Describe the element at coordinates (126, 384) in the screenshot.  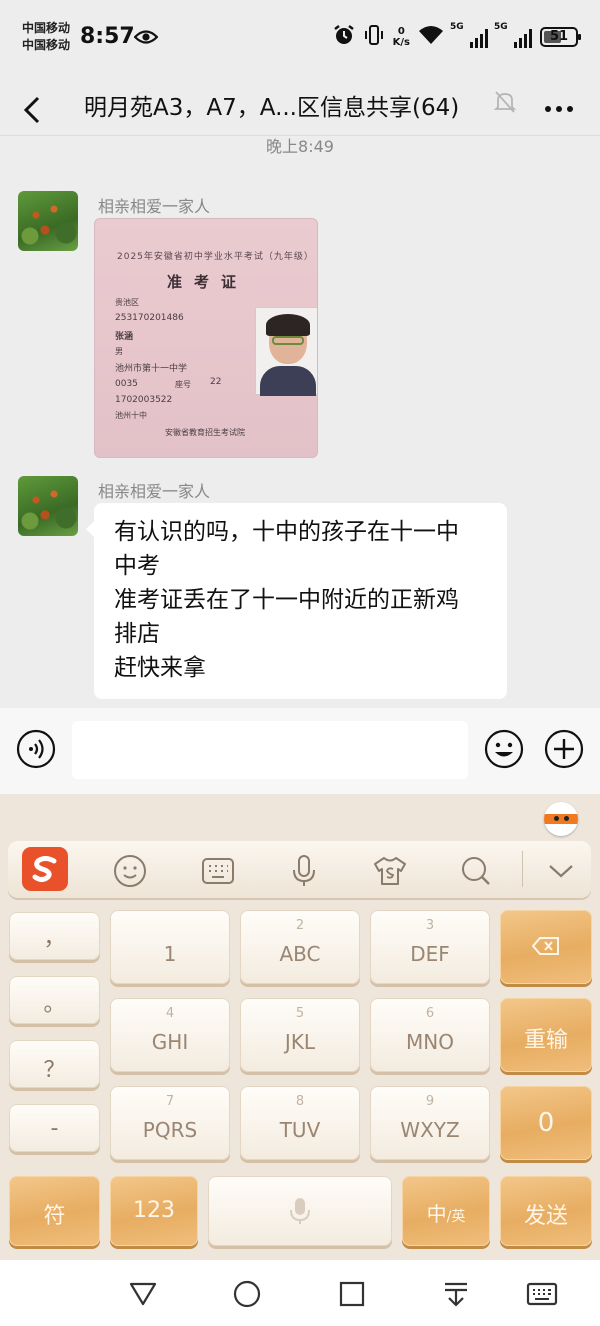
I see `ticket-line: 0035` at that location.